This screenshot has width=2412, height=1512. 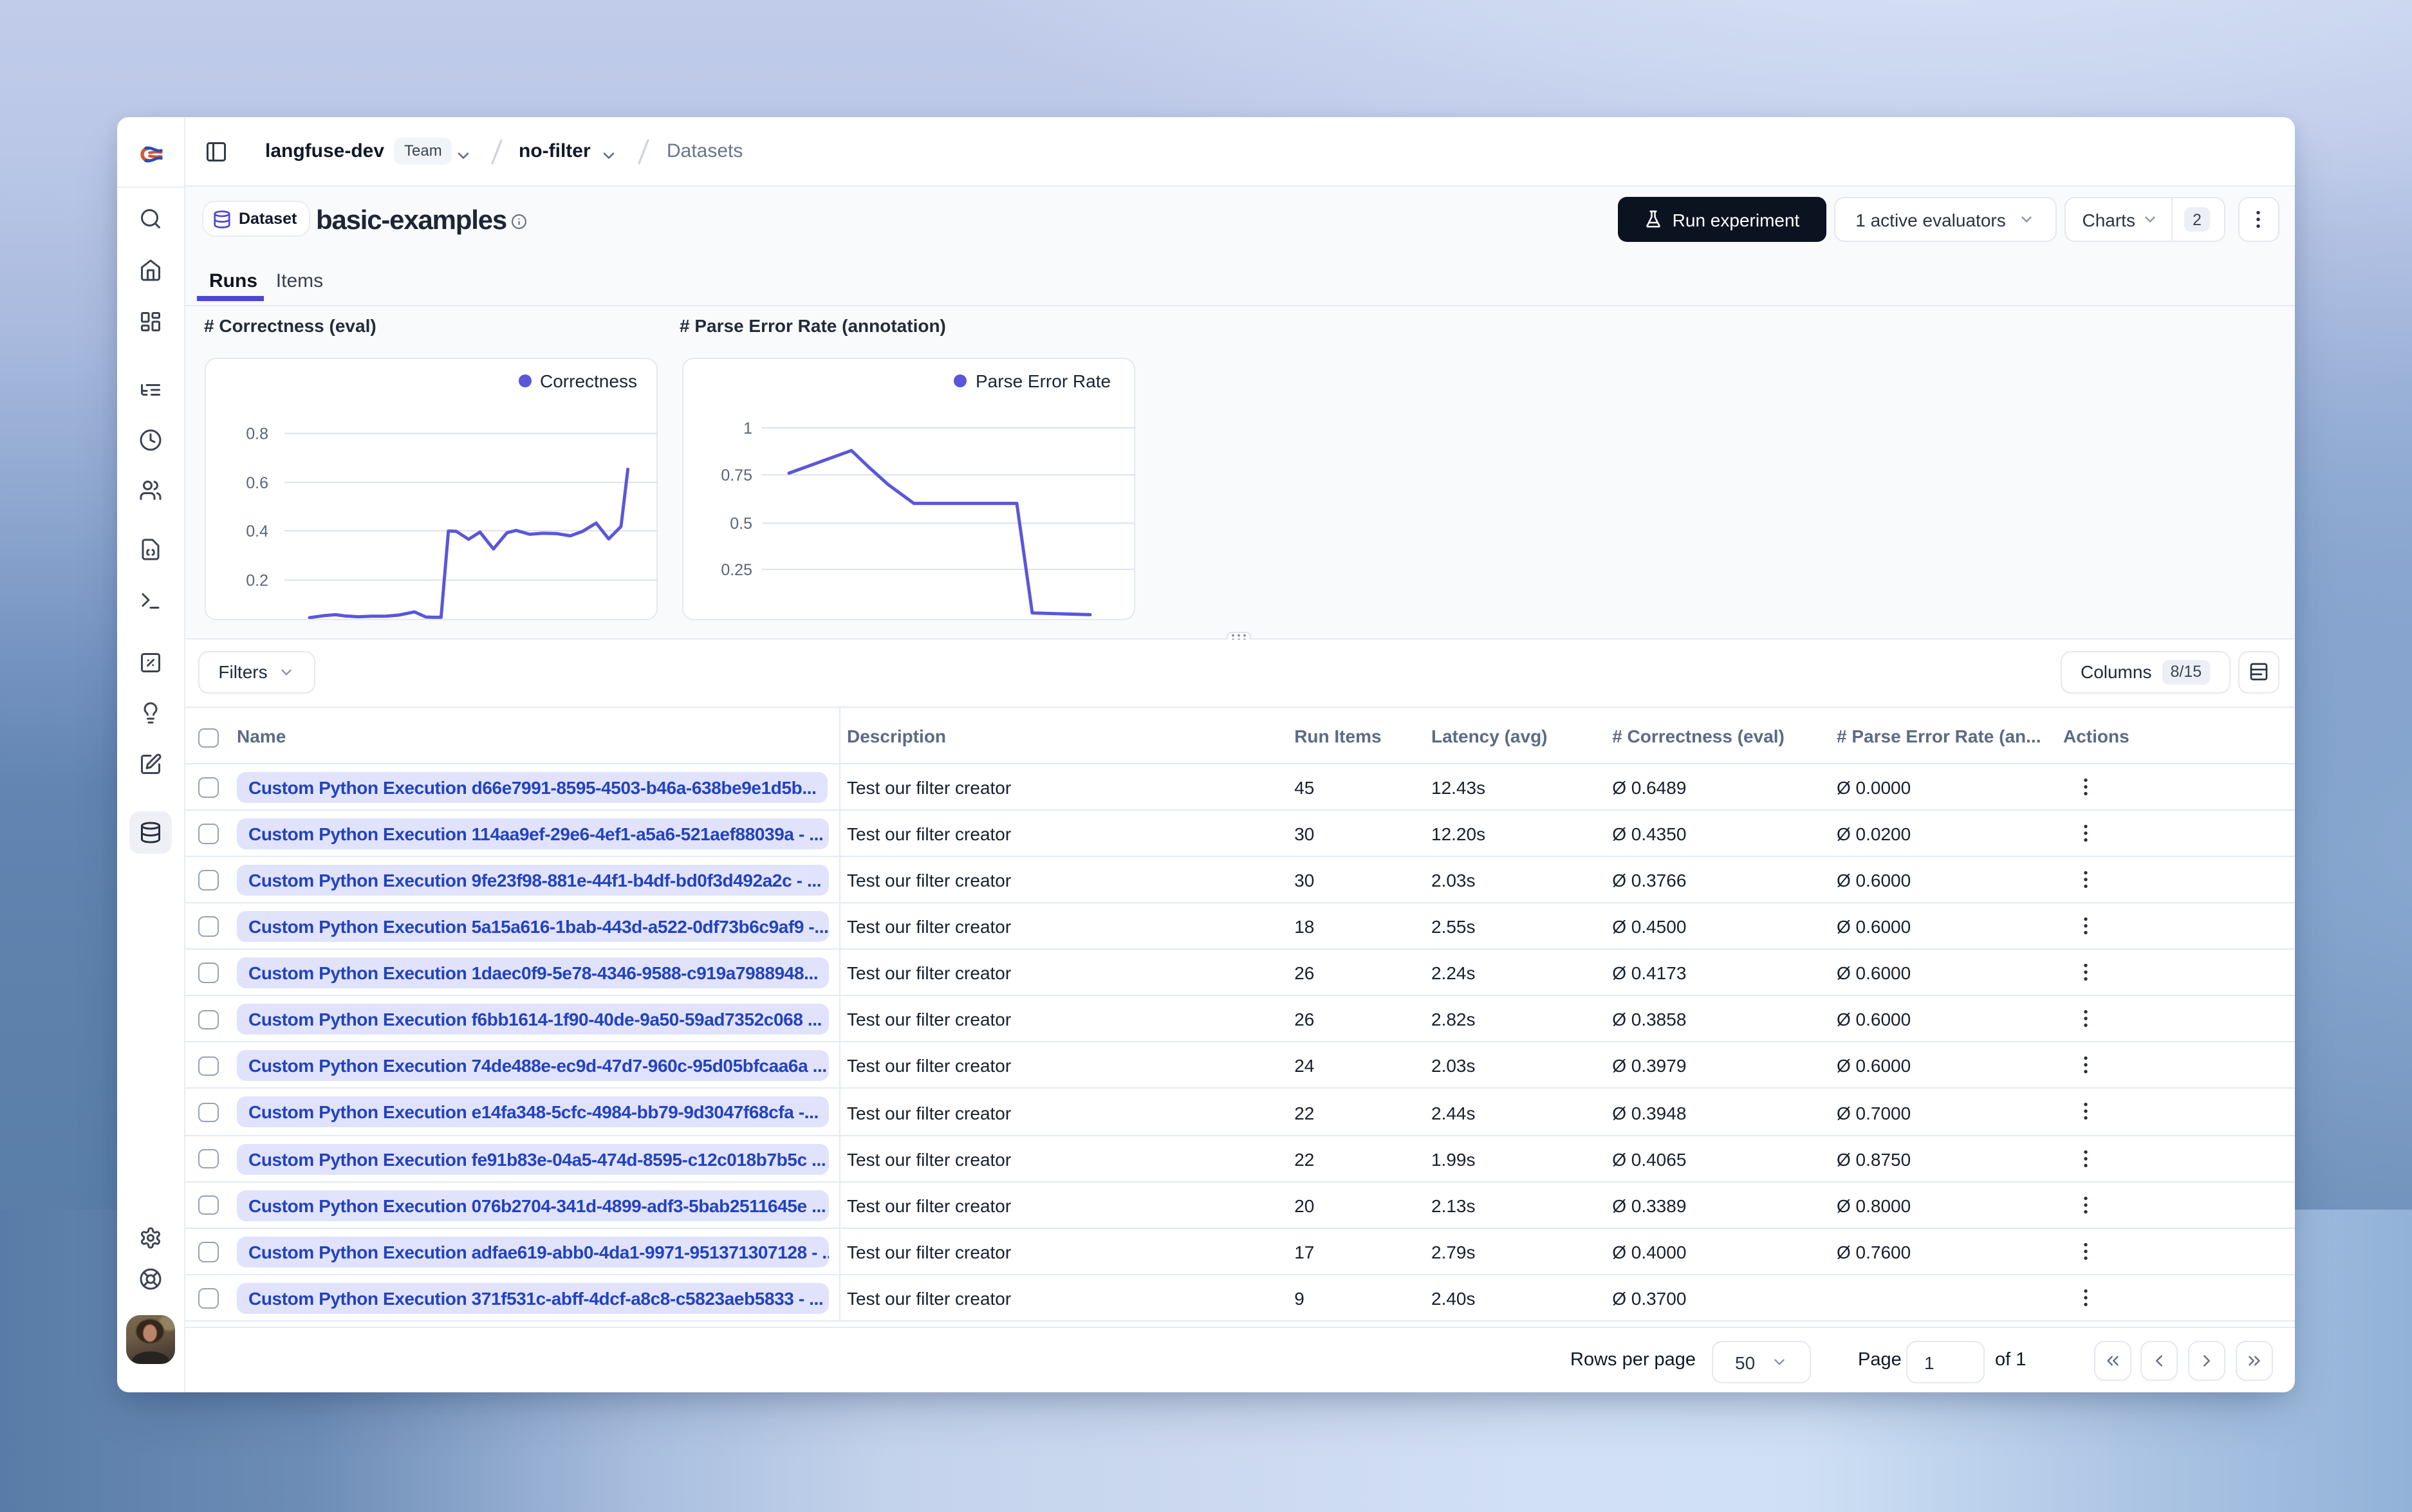 I want to click on svg-text: 0.4, so click(x=256, y=532).